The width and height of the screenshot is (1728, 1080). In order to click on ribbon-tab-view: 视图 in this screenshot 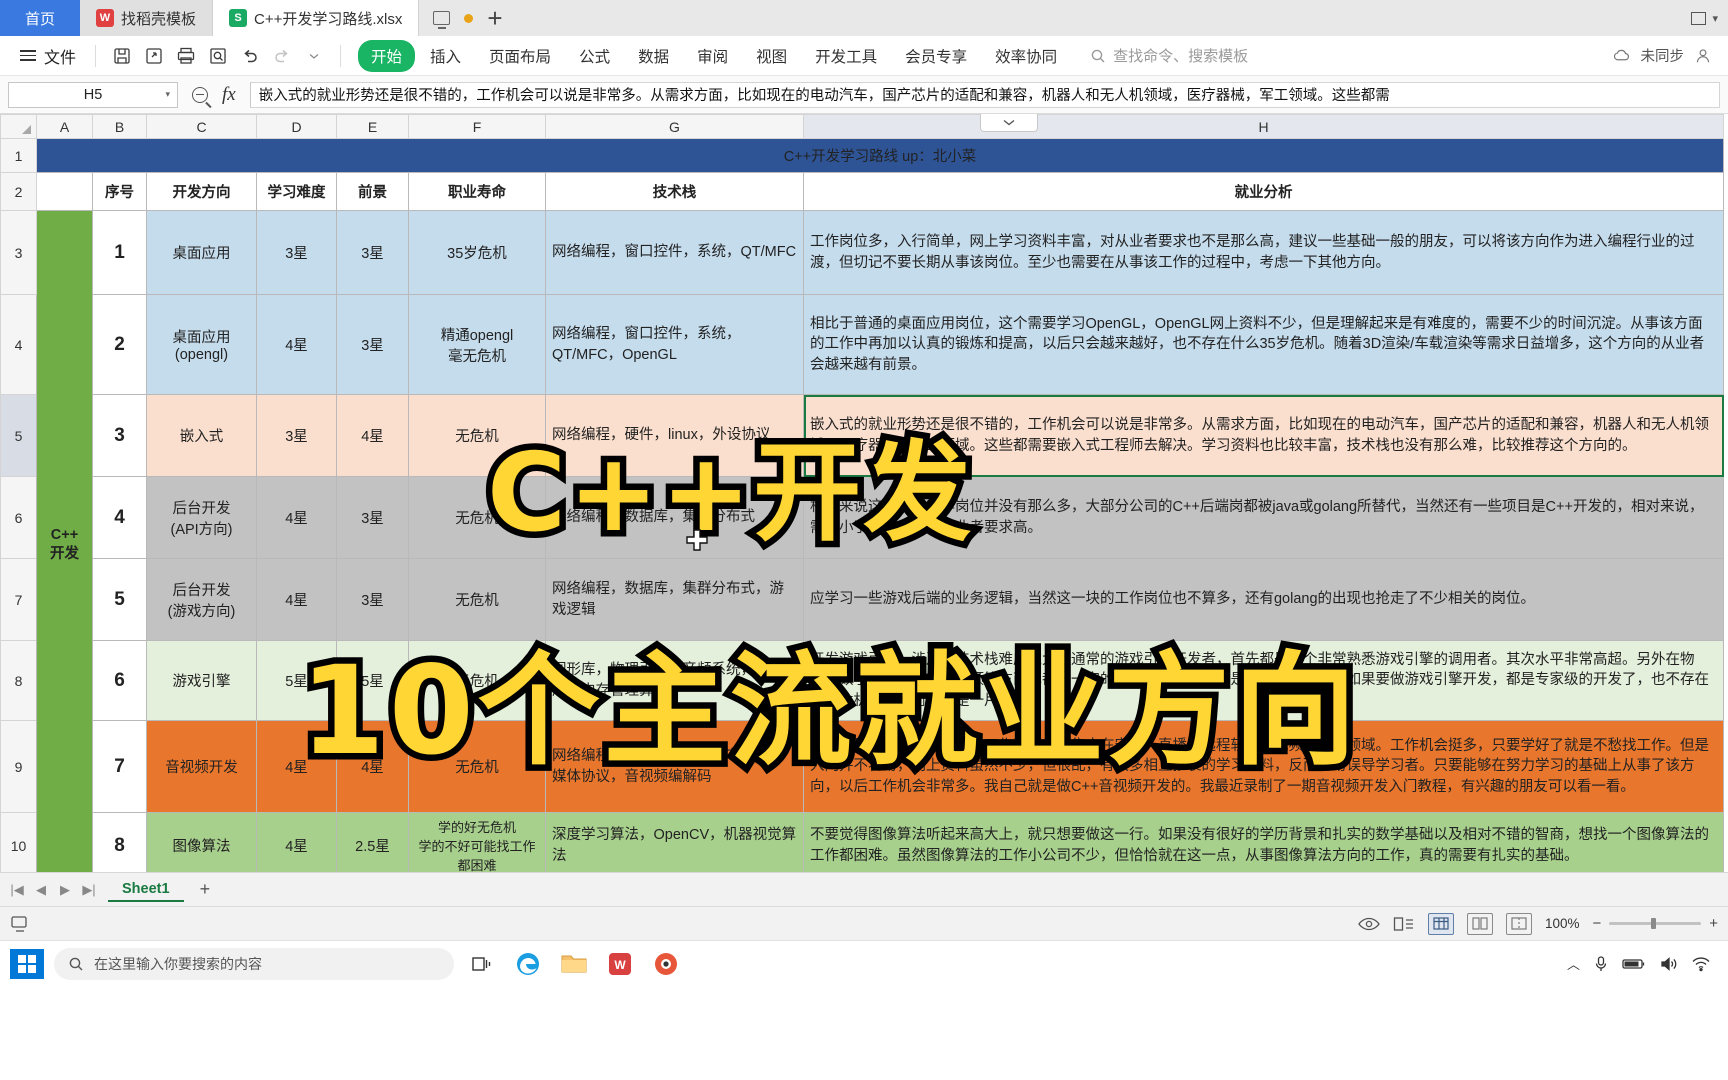, I will do `click(771, 56)`.